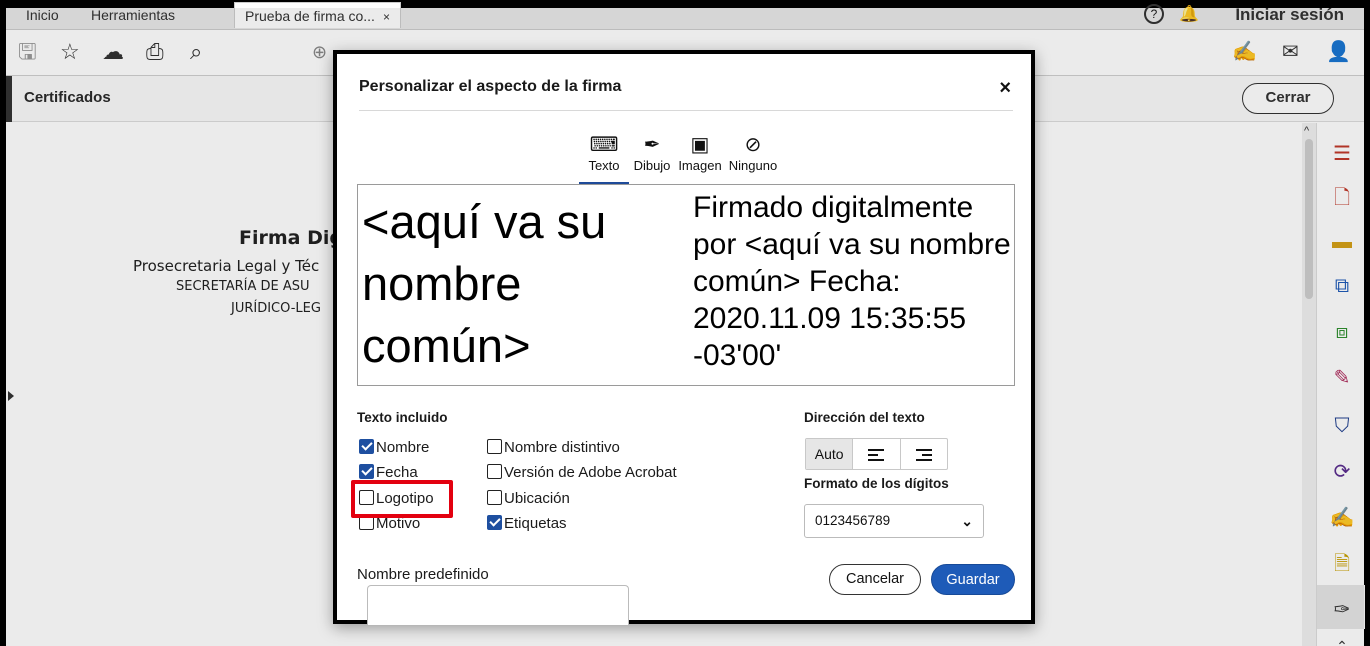  I want to click on cancel-button: Cancelar, so click(875, 579).